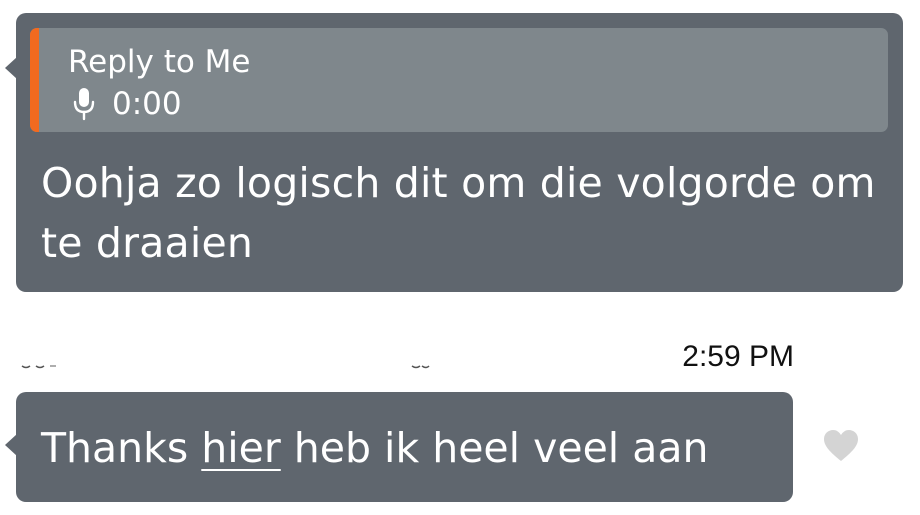 The width and height of the screenshot is (920, 515). I want to click on message-text-prefix: Thanks, so click(121, 448).